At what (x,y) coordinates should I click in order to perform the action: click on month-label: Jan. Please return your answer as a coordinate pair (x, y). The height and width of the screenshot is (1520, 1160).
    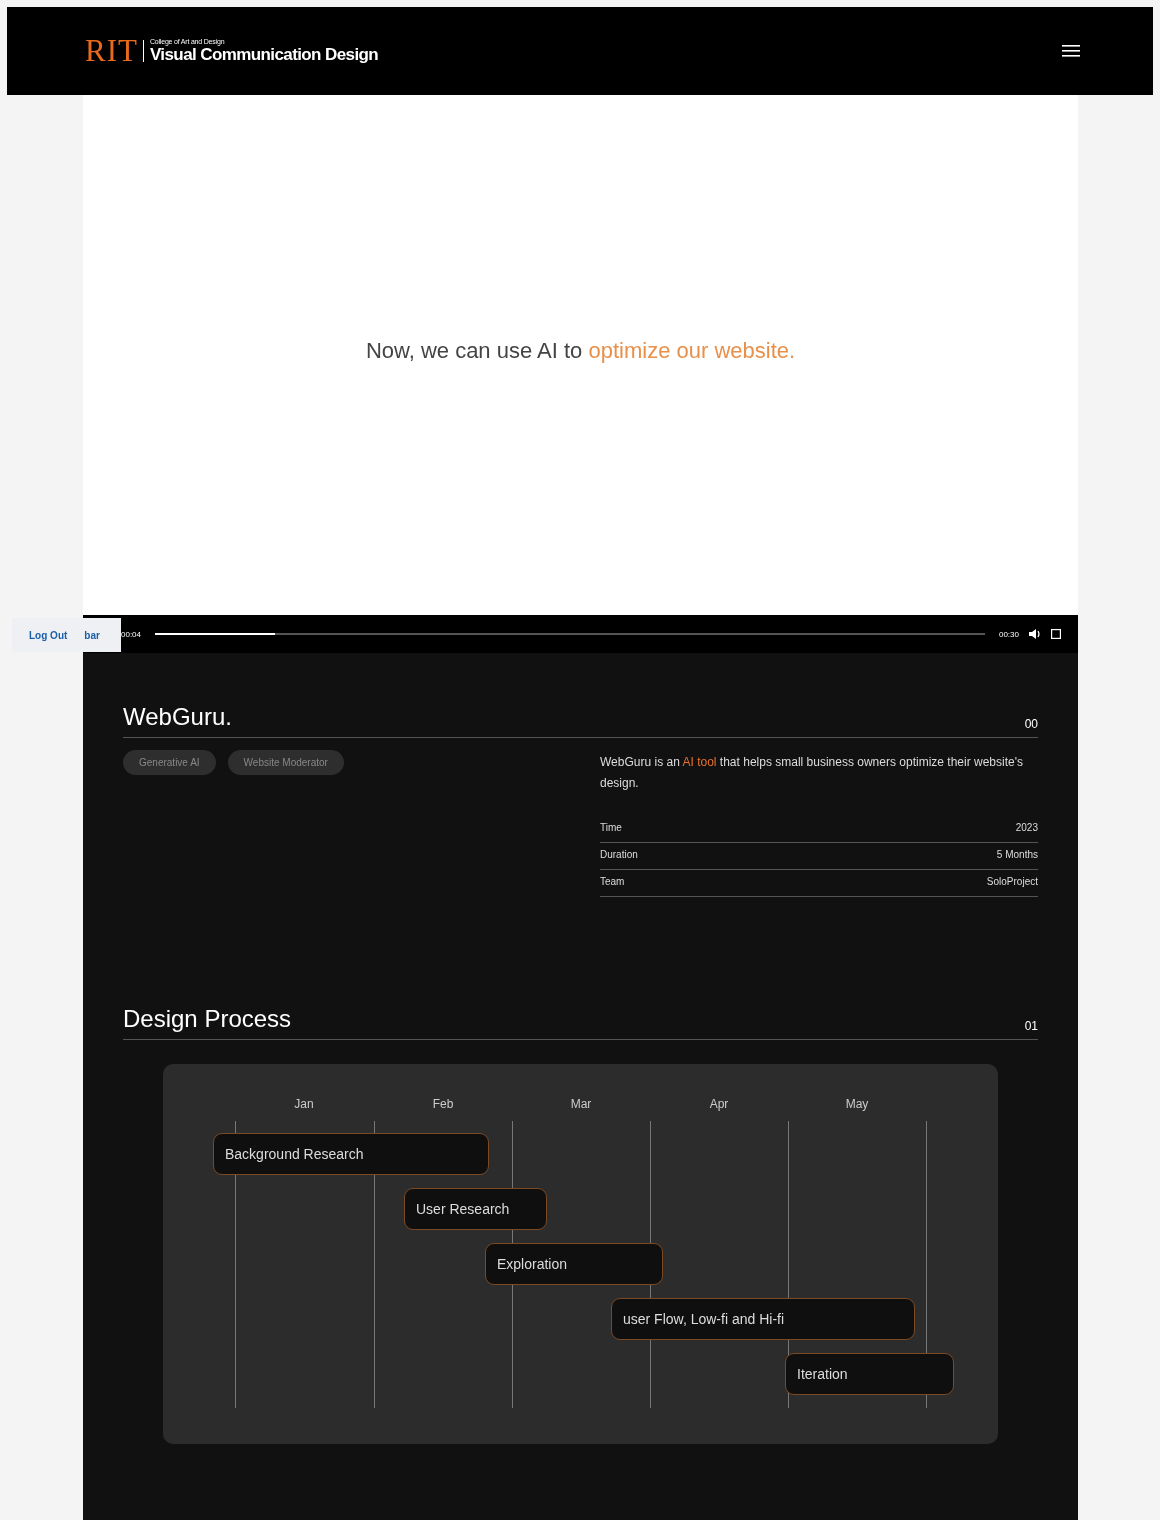
    Looking at the image, I should click on (304, 1104).